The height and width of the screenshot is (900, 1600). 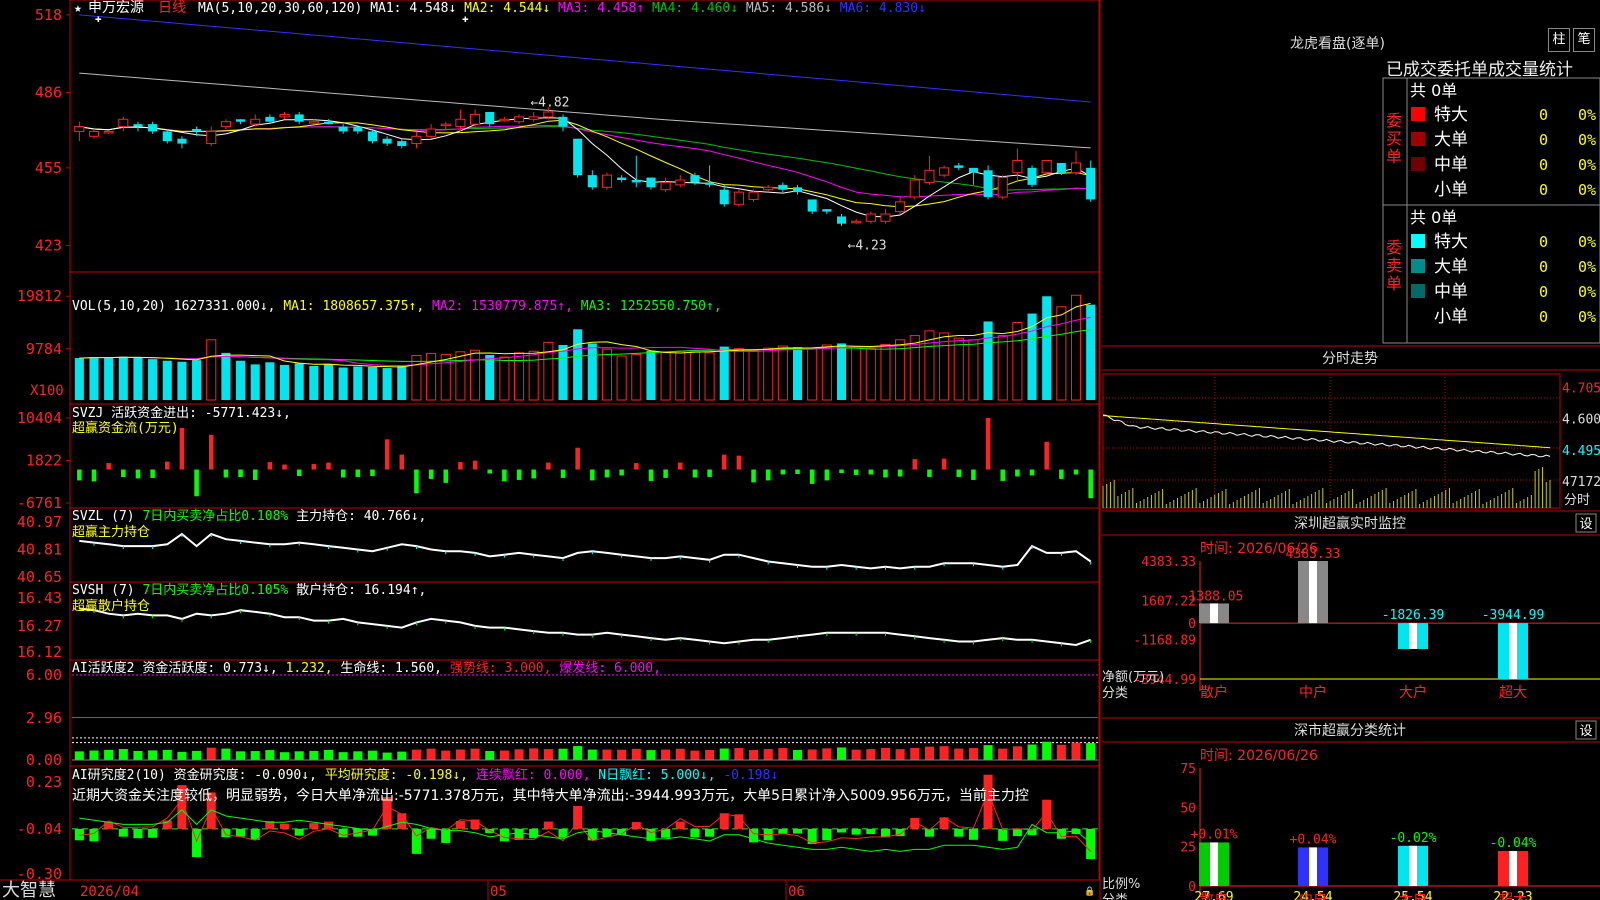 I want to click on sz-class-bar-change: +0.01%, so click(x=1214, y=834).